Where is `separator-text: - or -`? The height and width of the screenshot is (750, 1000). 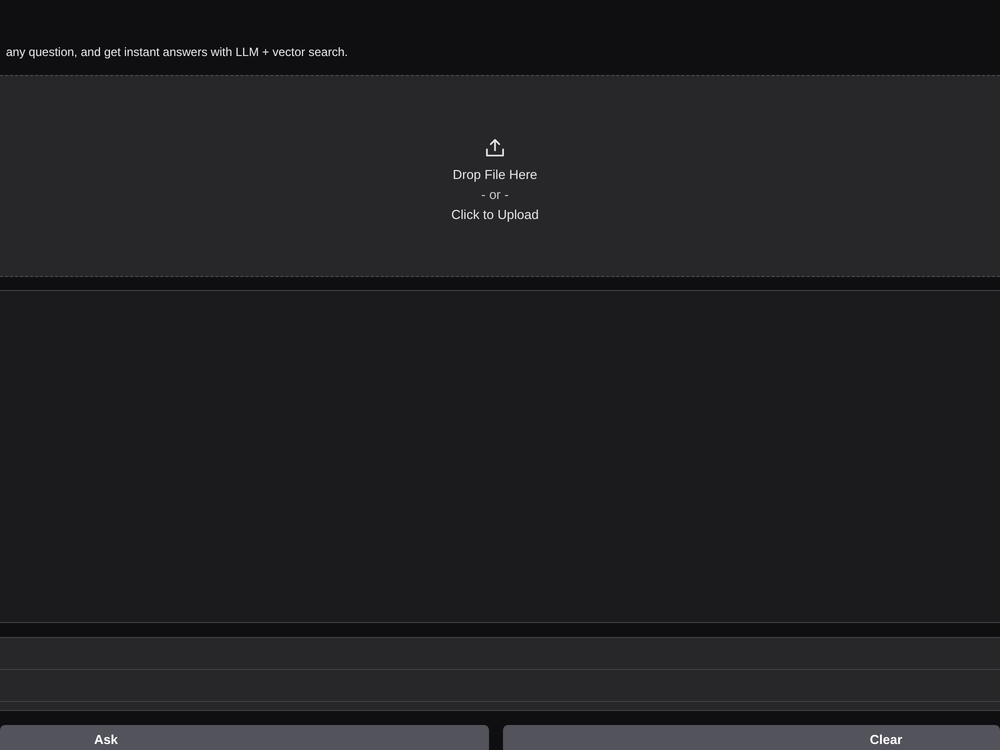
separator-text: - or - is located at coordinates (495, 195).